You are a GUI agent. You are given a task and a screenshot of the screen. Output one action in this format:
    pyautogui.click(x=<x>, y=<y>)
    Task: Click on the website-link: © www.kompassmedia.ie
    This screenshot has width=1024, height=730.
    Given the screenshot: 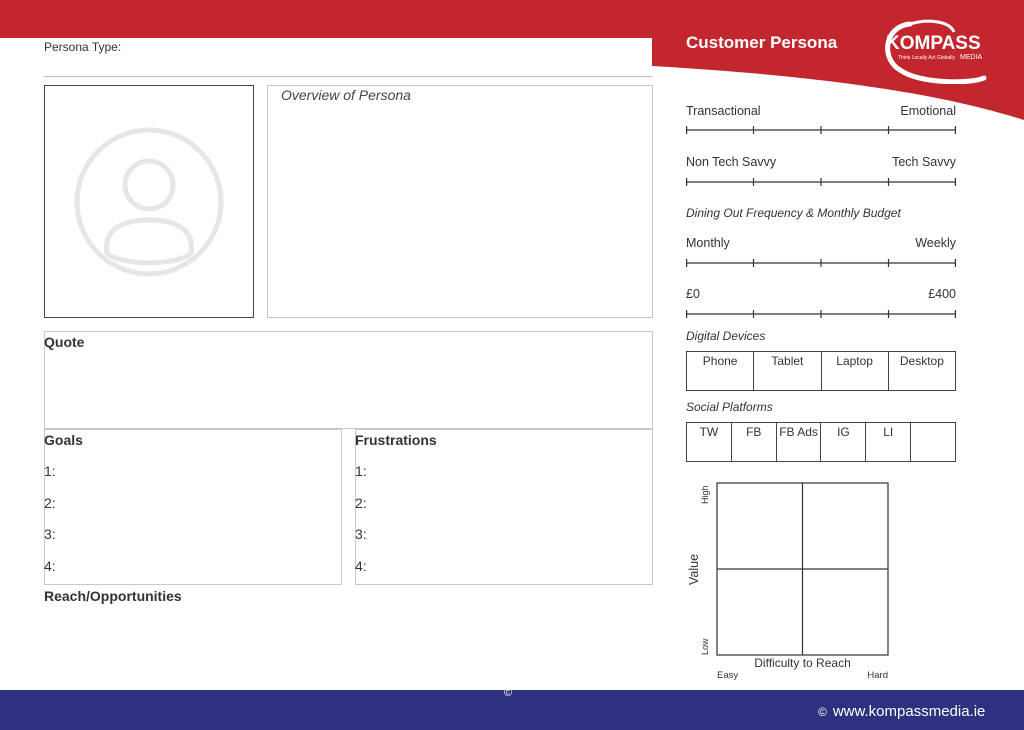 What is the action you would take?
    pyautogui.click(x=901, y=711)
    